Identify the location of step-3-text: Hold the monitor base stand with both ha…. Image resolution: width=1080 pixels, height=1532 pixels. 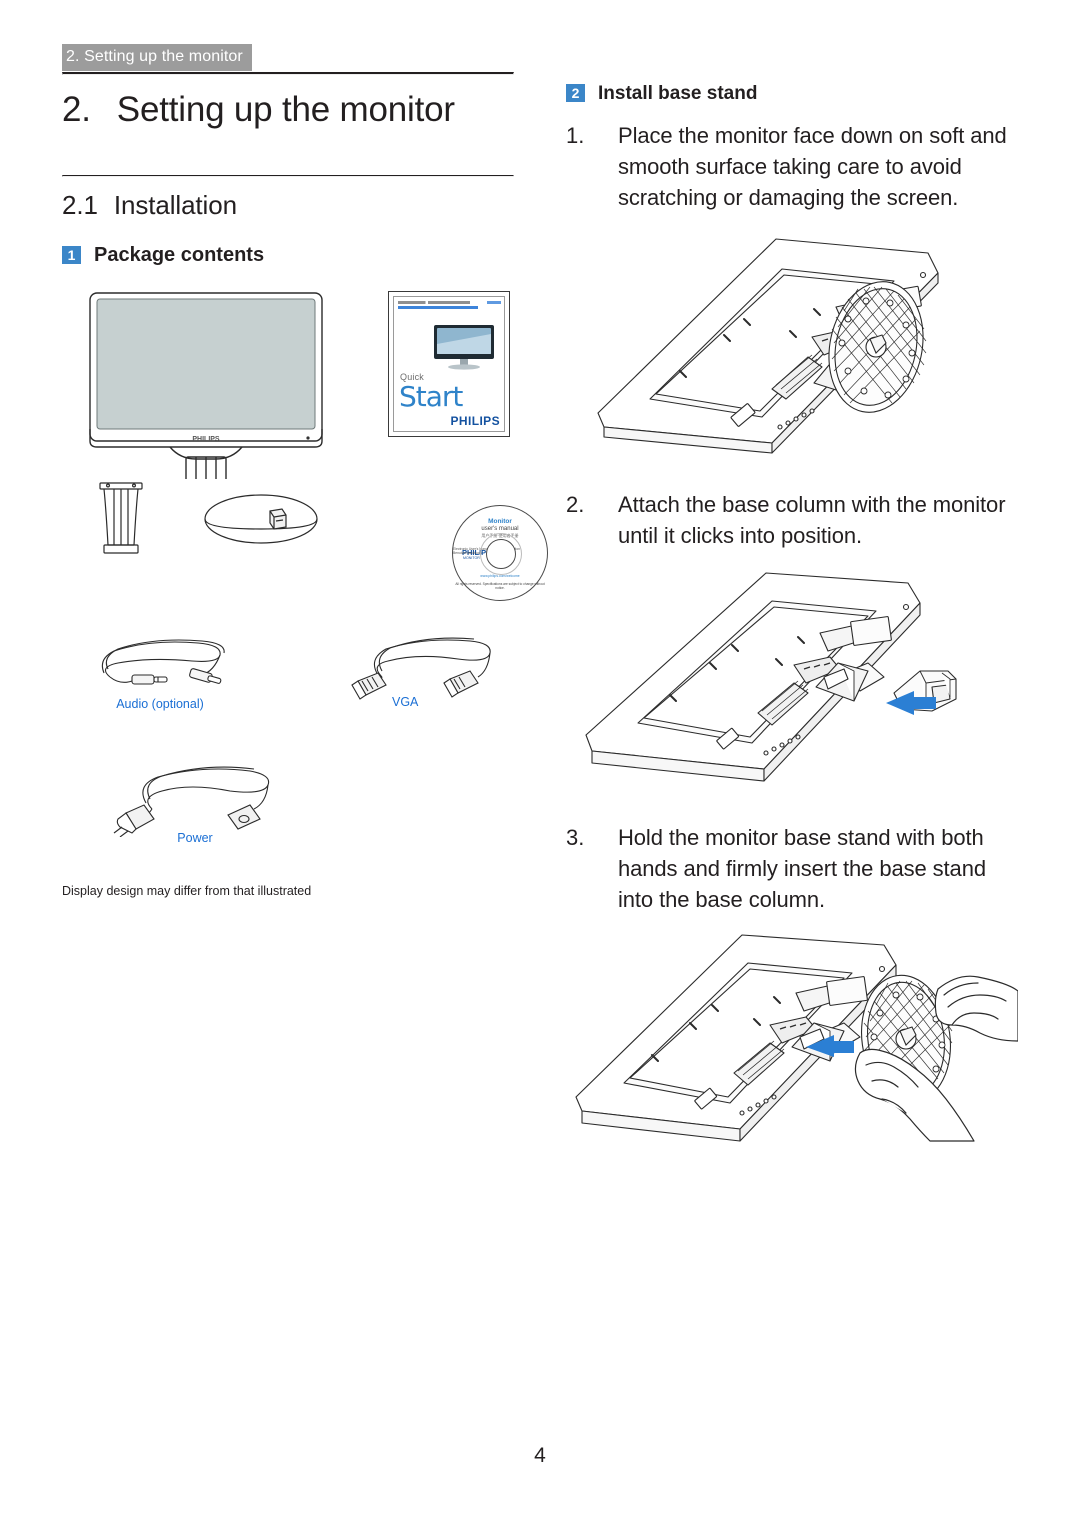
(802, 868).